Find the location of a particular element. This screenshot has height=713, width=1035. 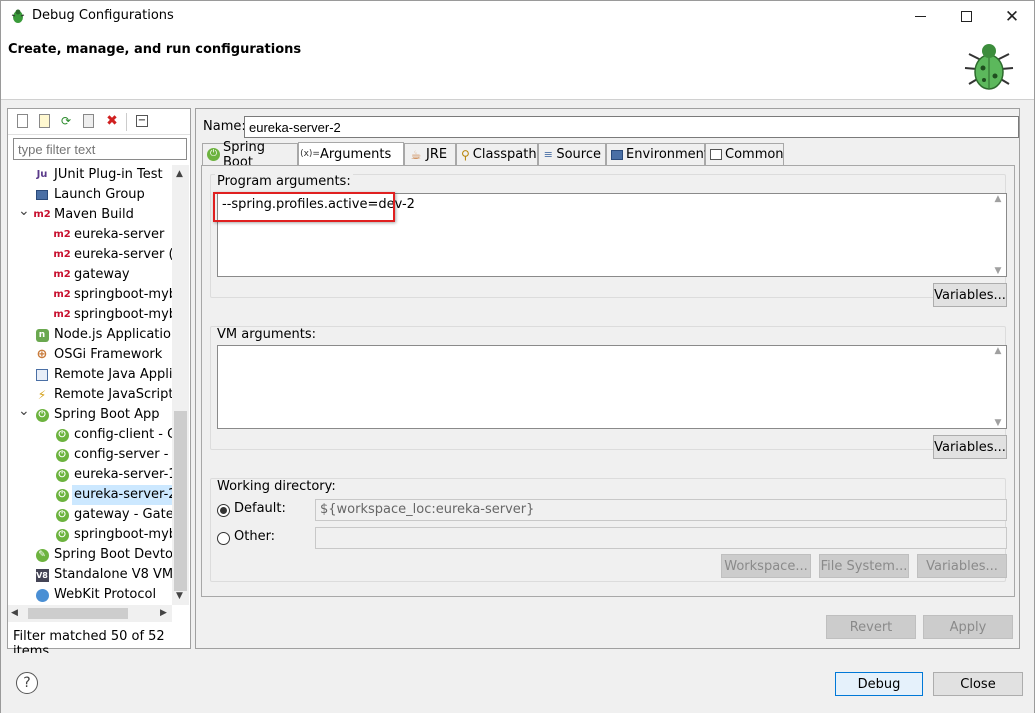

tab-environment: Environment is located at coordinates (657, 154).